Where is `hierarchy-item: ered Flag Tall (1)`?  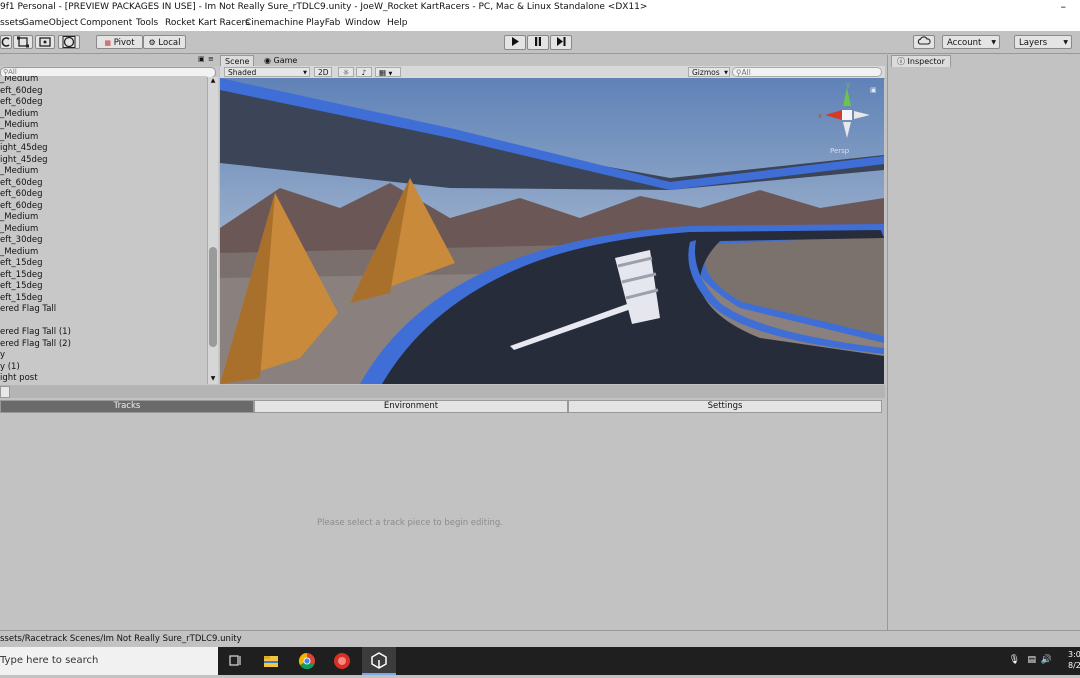
hierarchy-item: ered Flag Tall (1) is located at coordinates (35, 333).